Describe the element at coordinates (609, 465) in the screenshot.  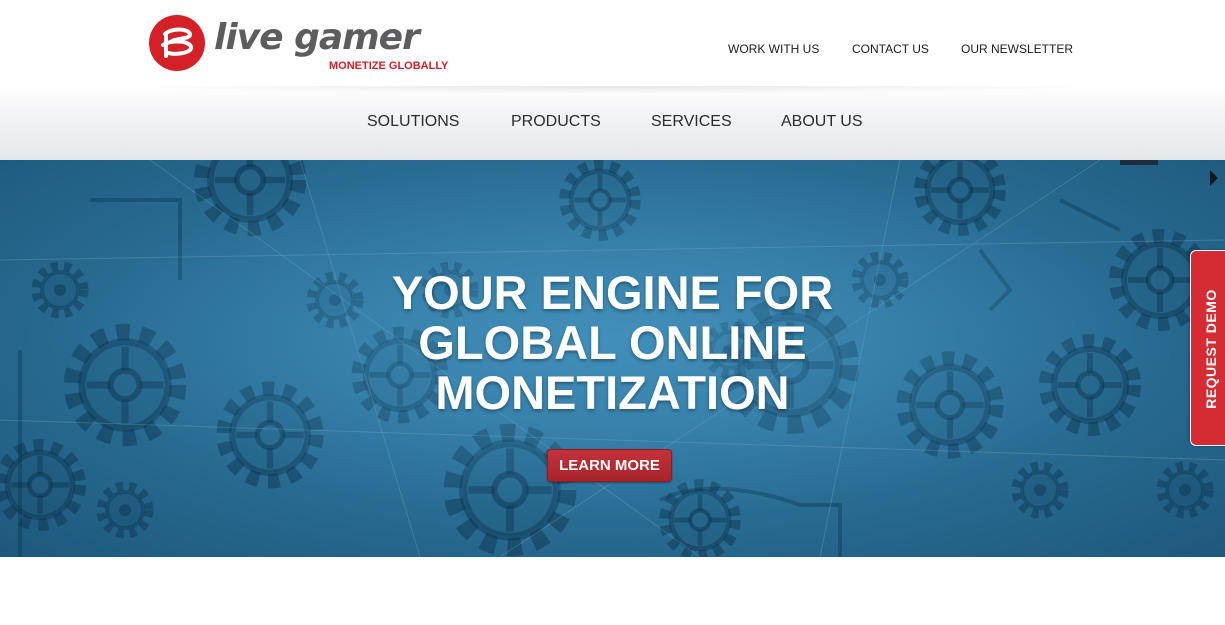
I see `learn-more-button: LEARN MORE` at that location.